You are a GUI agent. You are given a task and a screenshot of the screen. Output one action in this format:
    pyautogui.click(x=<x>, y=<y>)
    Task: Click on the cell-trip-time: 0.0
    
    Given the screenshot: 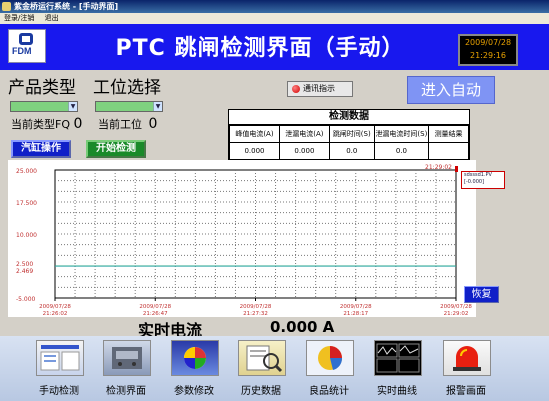 What is the action you would take?
    pyautogui.click(x=351, y=151)
    